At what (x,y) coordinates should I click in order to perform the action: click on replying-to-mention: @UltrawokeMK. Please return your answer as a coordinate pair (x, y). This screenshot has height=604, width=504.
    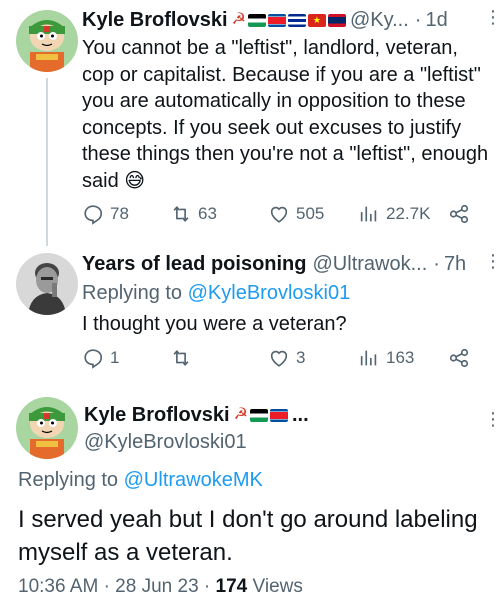
    Looking at the image, I should click on (193, 480).